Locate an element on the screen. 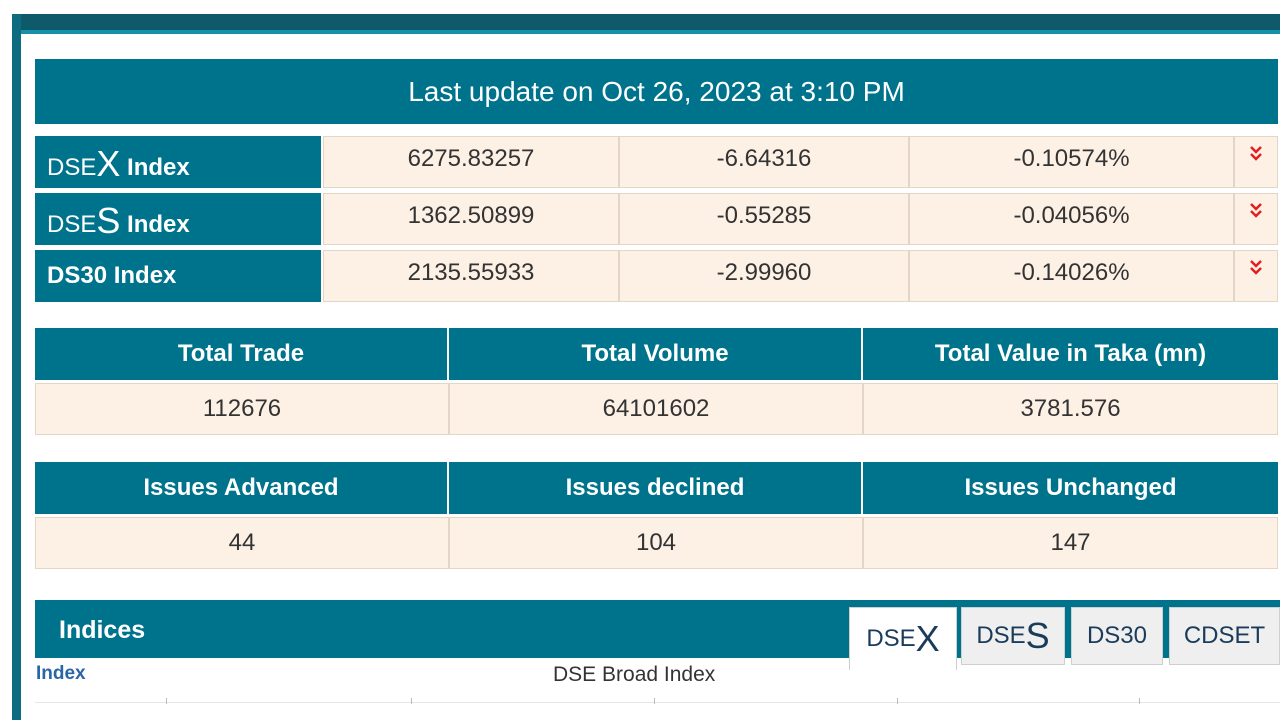  totals-value: 3781.576 is located at coordinates (1070, 409).